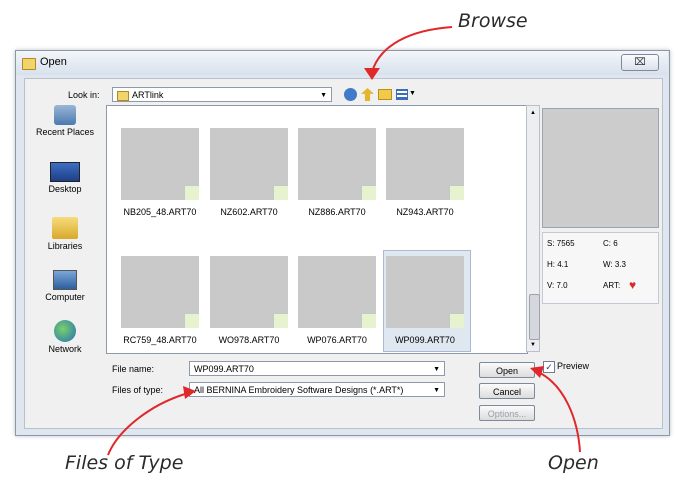 Image resolution: width=680 pixels, height=486 pixels. Describe the element at coordinates (146, 424) in the screenshot. I see `files-of-type-arrow` at that location.